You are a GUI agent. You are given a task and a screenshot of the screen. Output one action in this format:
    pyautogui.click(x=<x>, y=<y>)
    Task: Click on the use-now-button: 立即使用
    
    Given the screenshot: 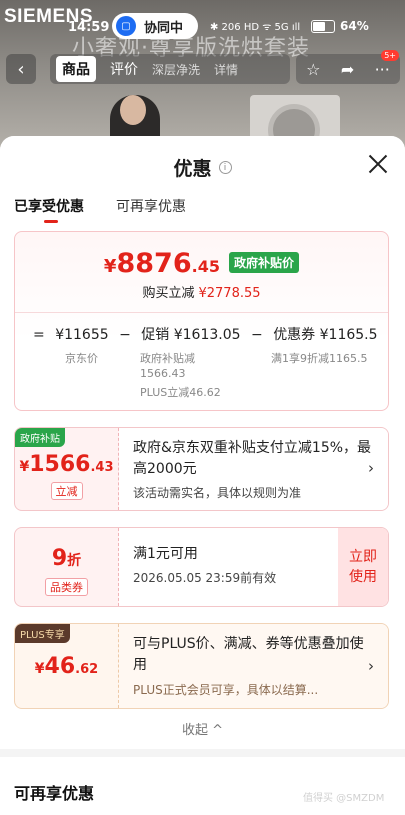 What is the action you would take?
    pyautogui.click(x=363, y=567)
    